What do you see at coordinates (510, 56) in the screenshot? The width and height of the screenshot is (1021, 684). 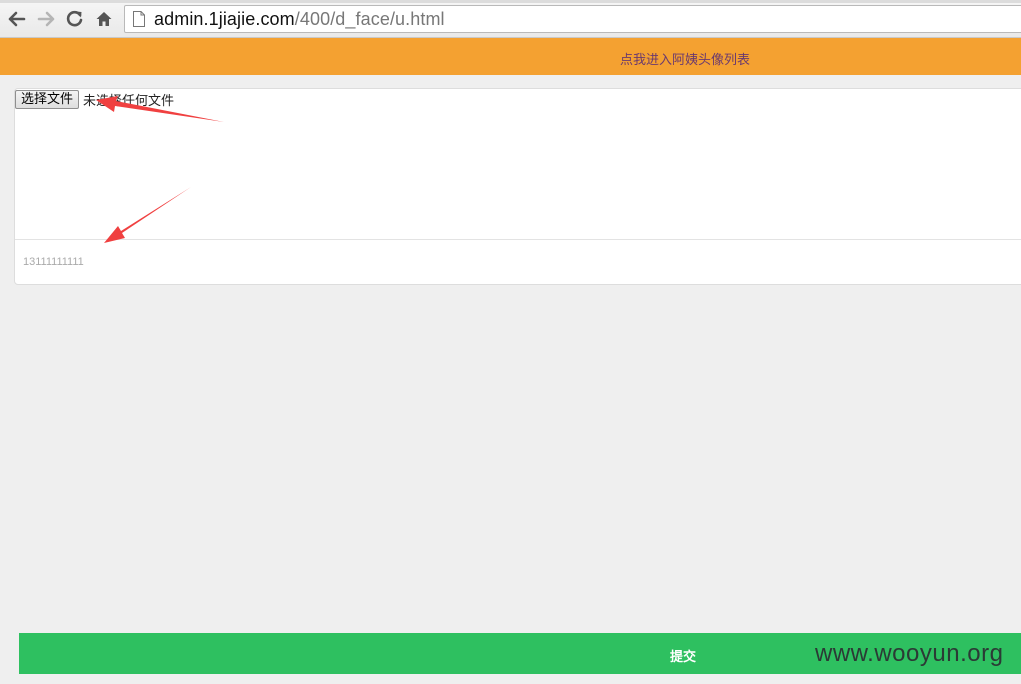 I see `header-bar: 点我进入阿姨头像列表` at bounding box center [510, 56].